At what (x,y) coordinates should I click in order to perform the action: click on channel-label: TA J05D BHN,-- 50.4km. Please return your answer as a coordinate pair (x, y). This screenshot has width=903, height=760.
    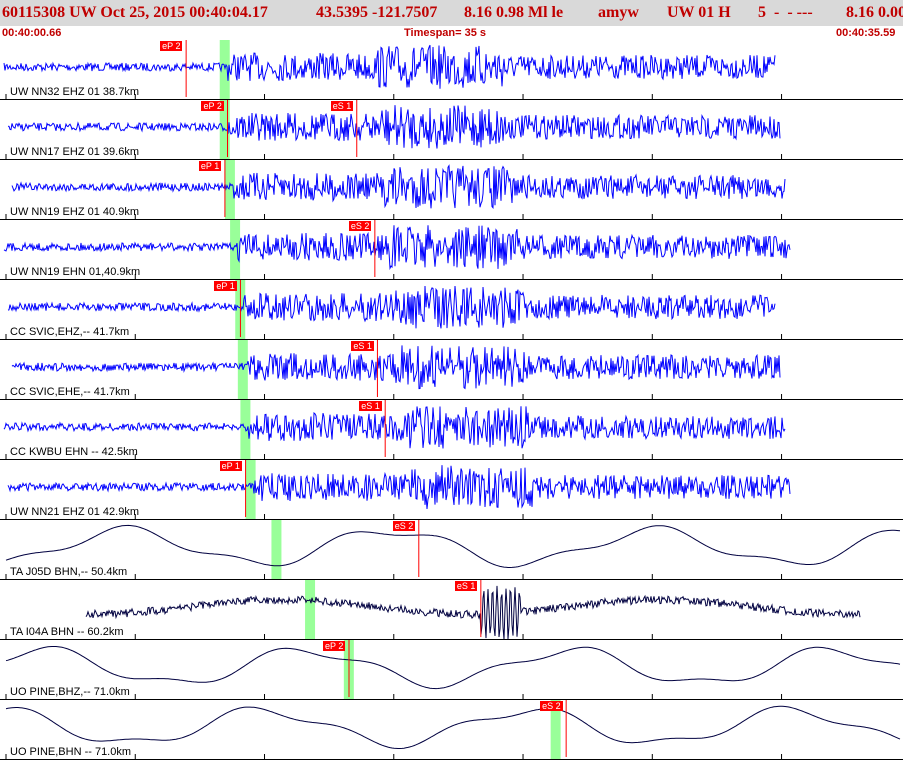
    Looking at the image, I should click on (69, 572).